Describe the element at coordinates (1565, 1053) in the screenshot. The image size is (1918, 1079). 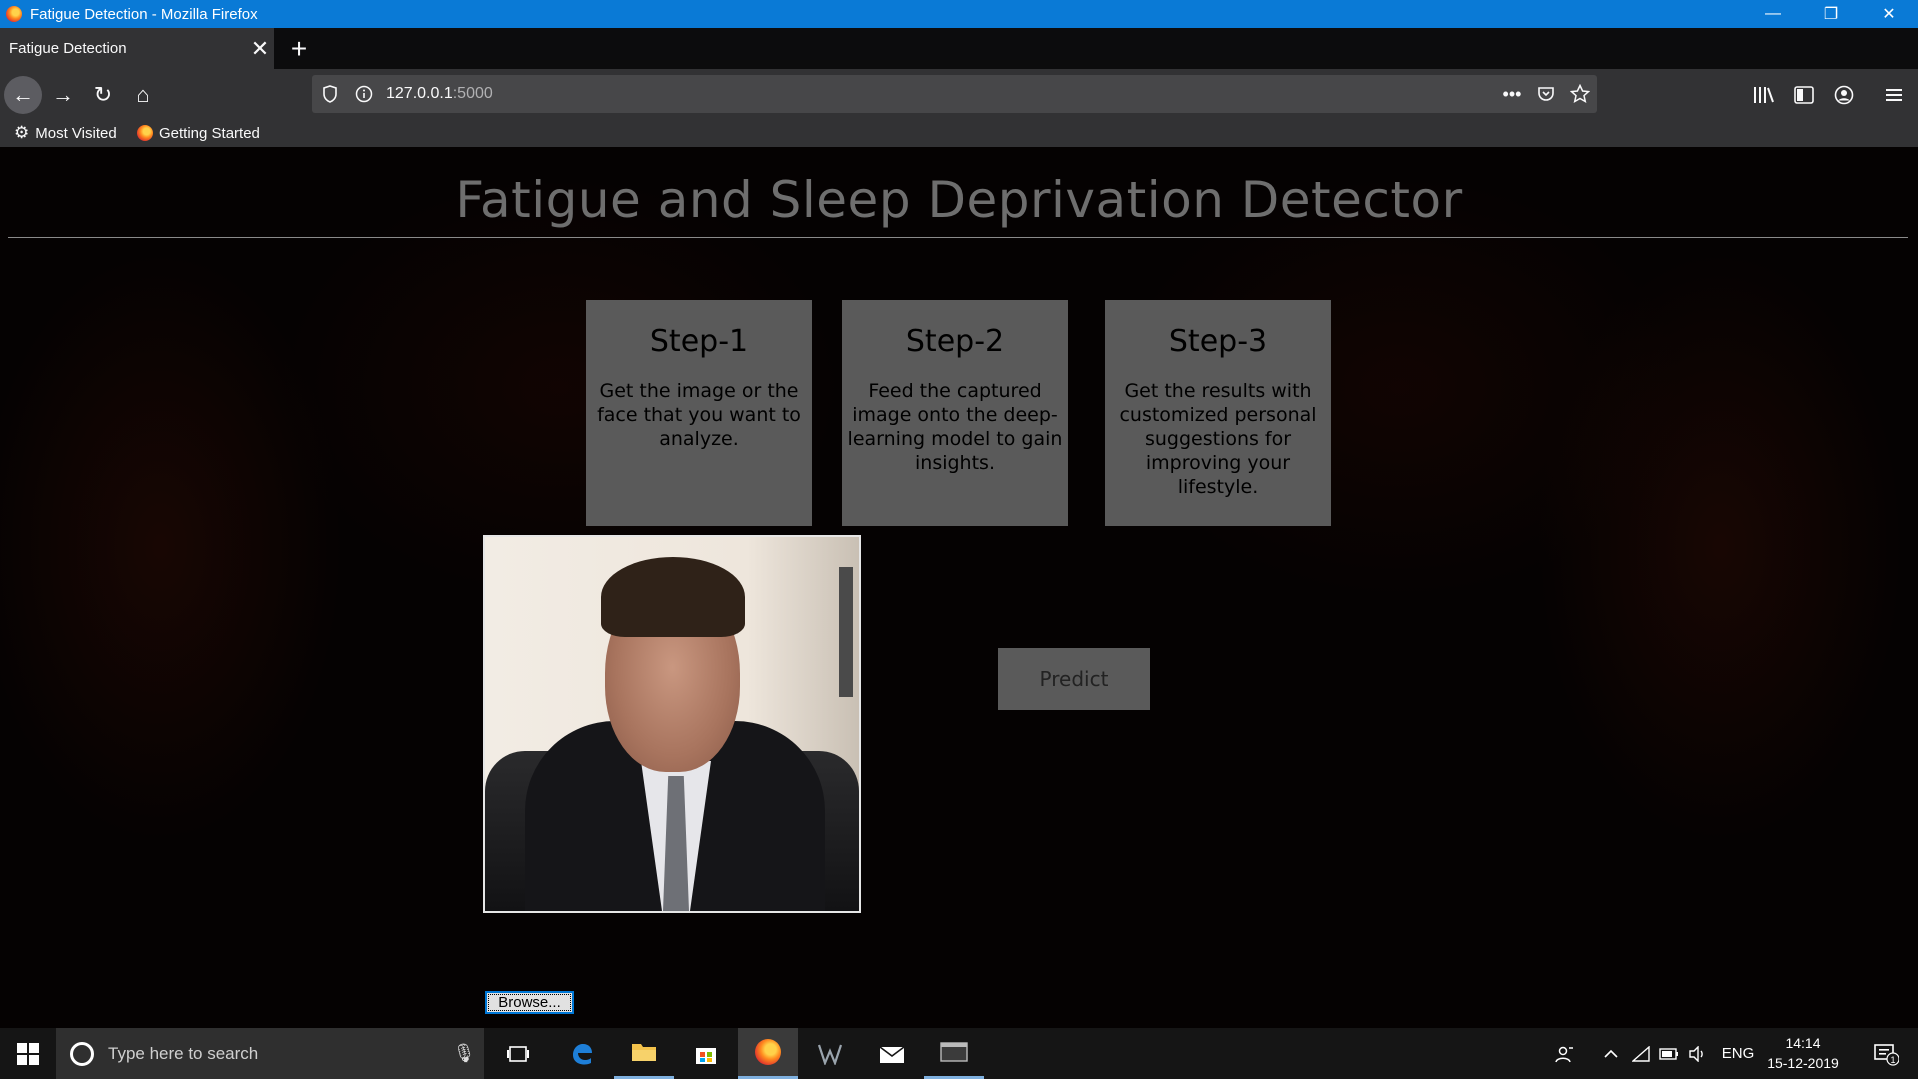
I see `people-icon` at that location.